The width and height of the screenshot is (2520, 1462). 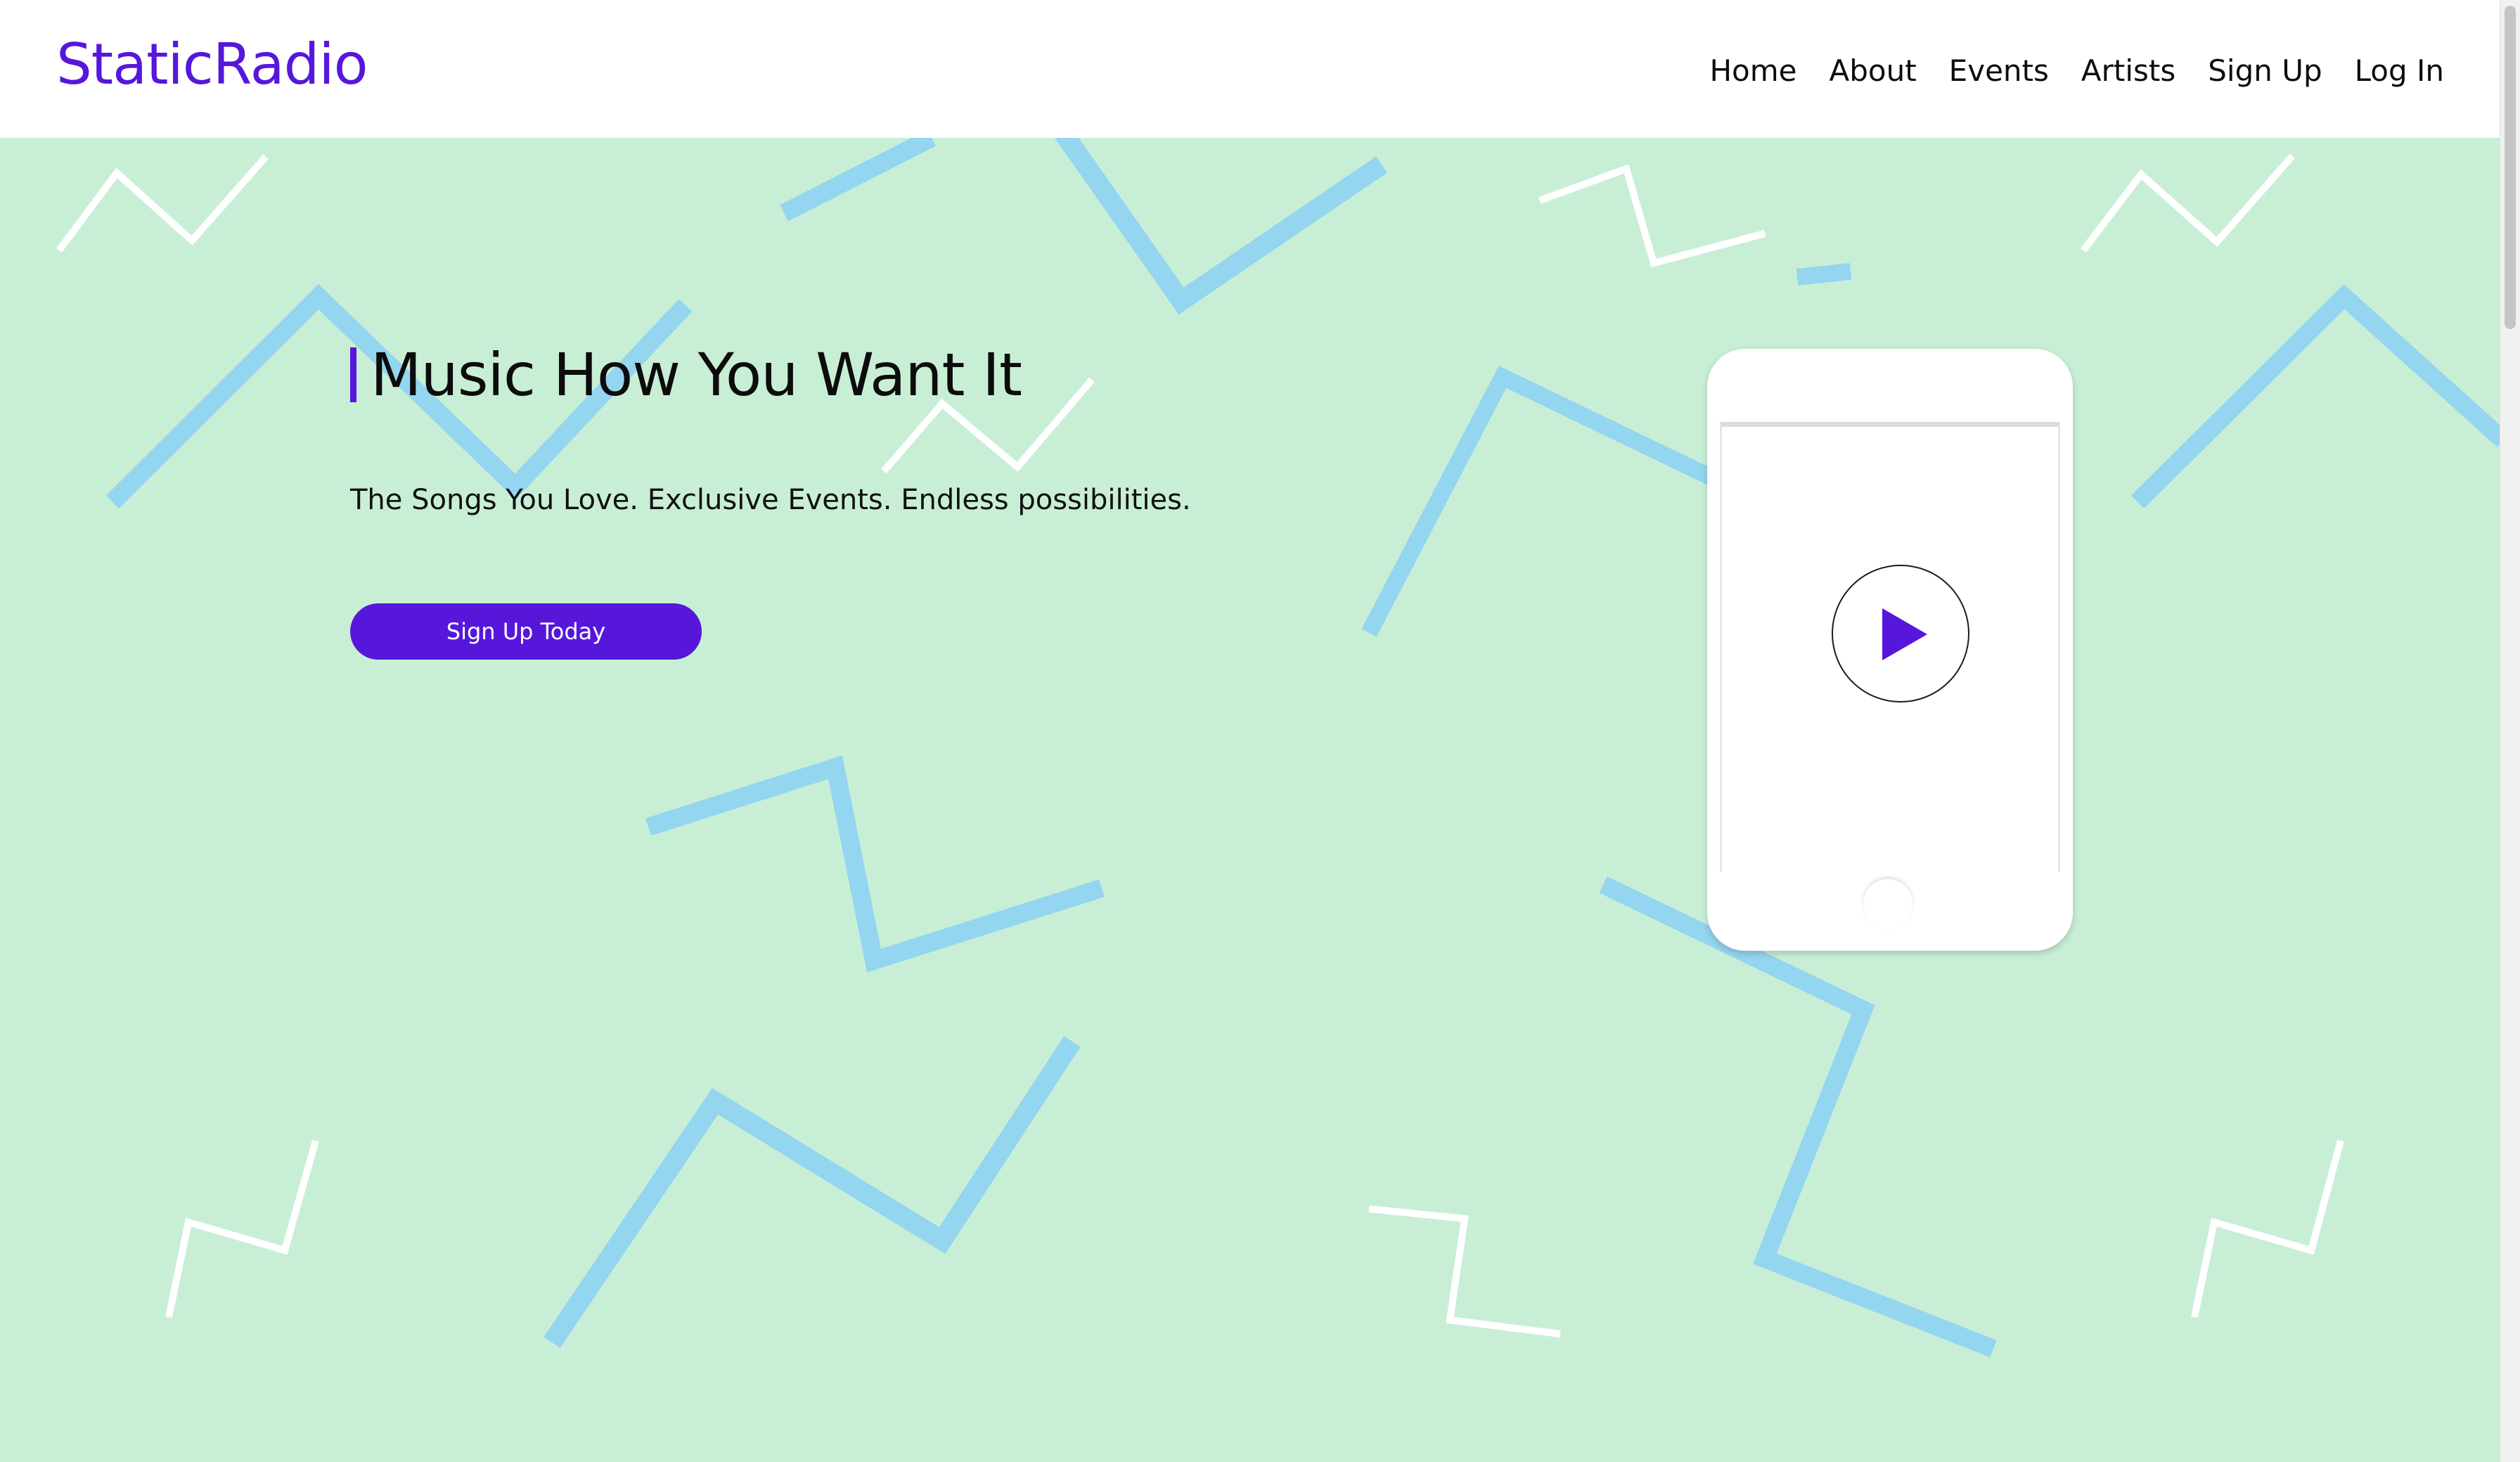 What do you see at coordinates (1999, 71) in the screenshot?
I see `nav-events-link: Events` at bounding box center [1999, 71].